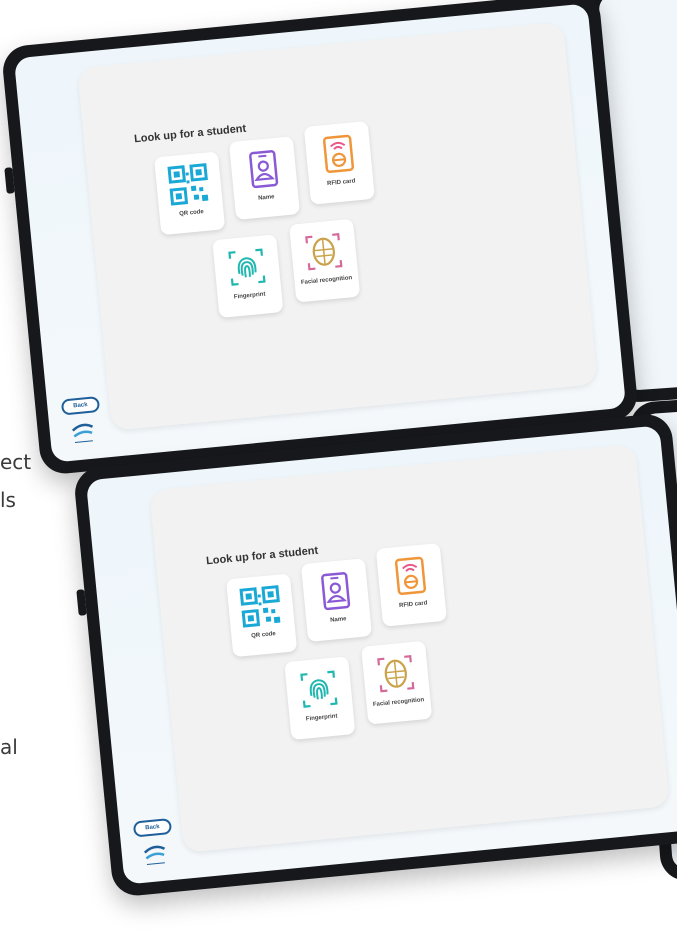  Describe the element at coordinates (9, 747) in the screenshot. I see `side-text-3: al` at that location.